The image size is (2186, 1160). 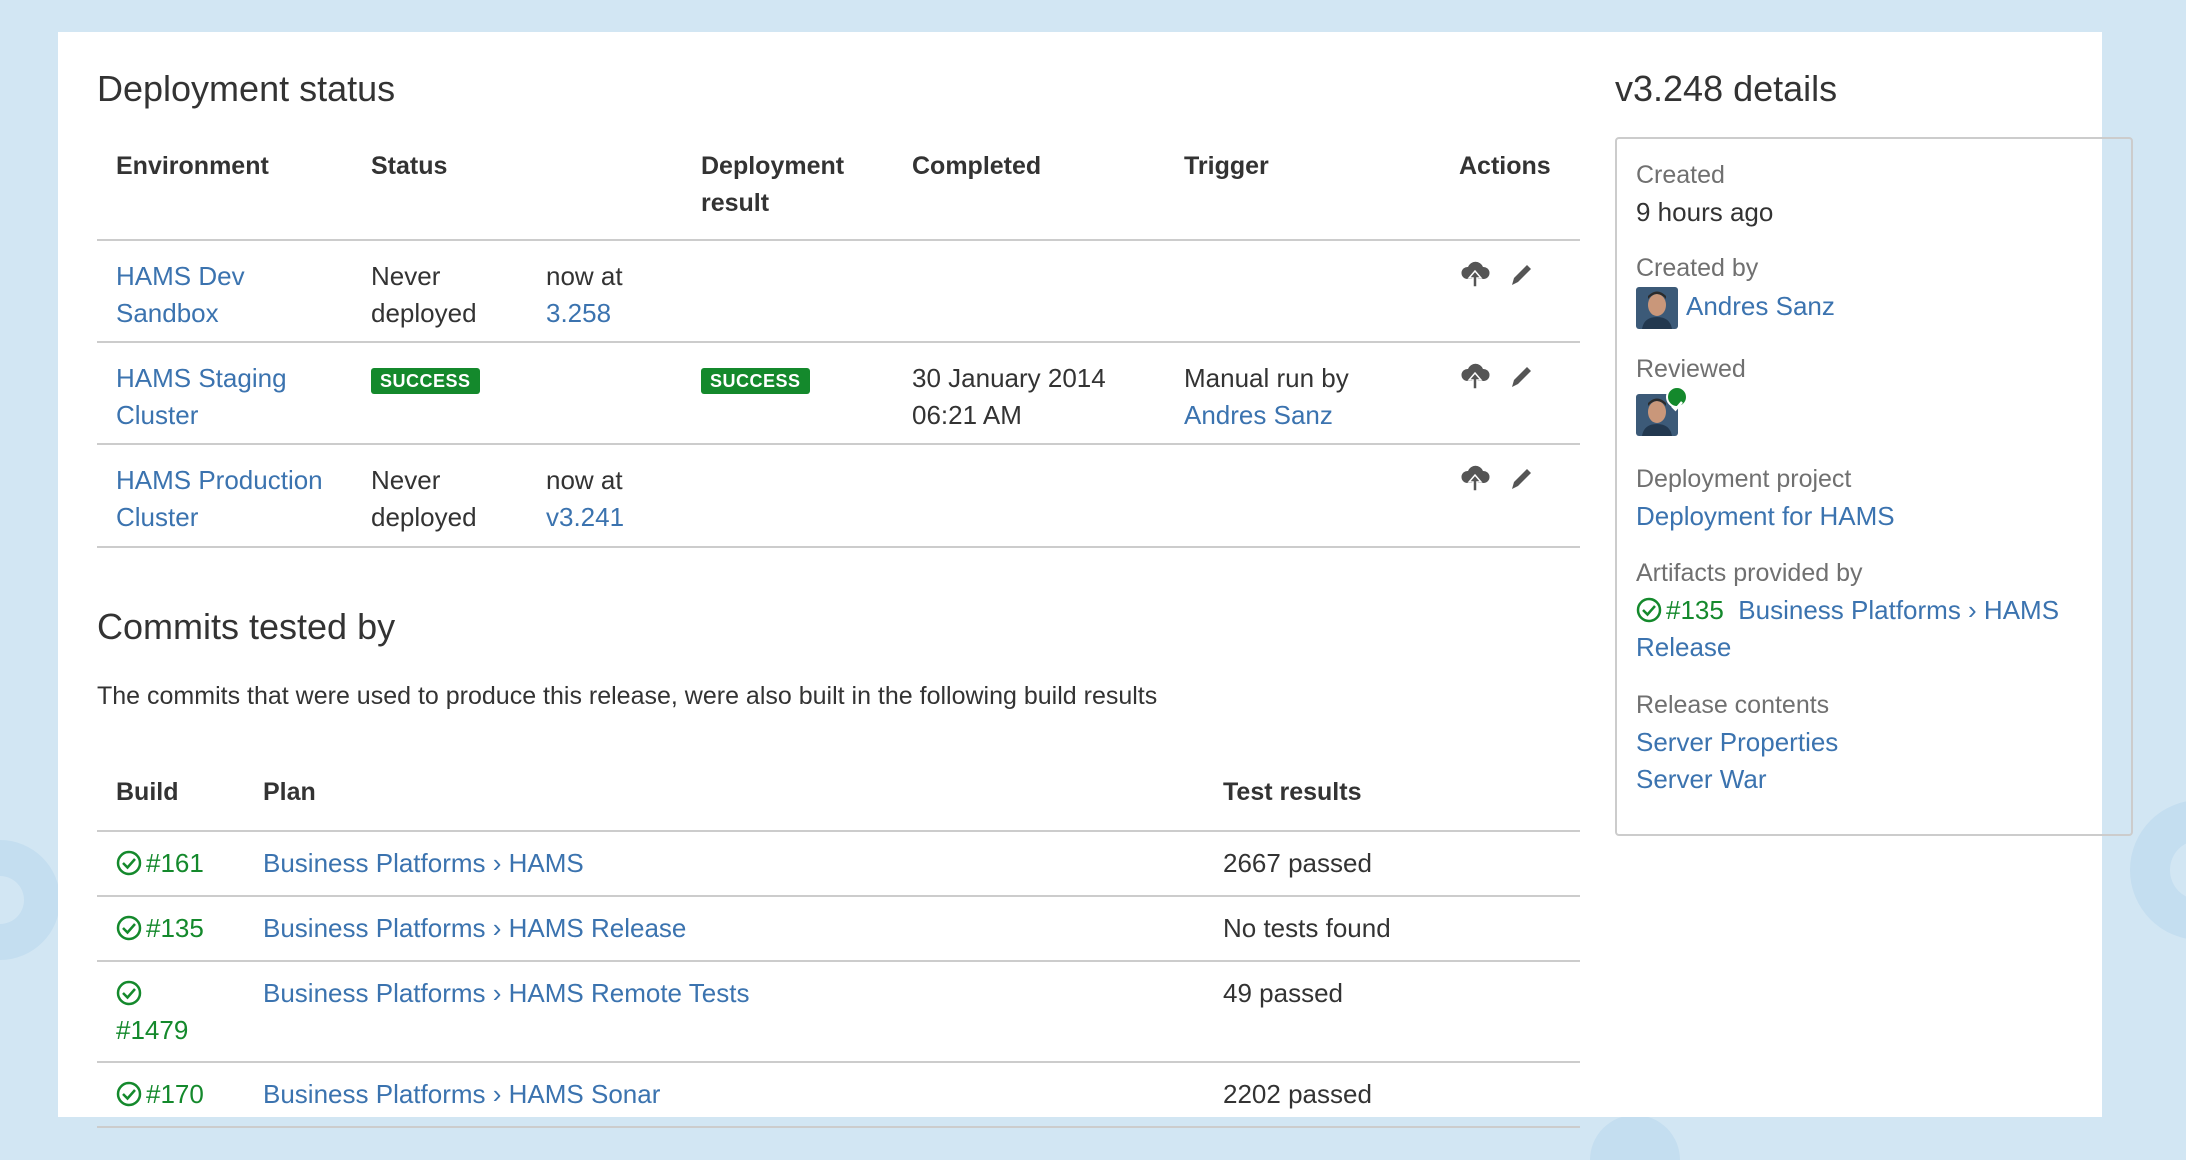 I want to click on version-link: v3.241, so click(x=585, y=517).